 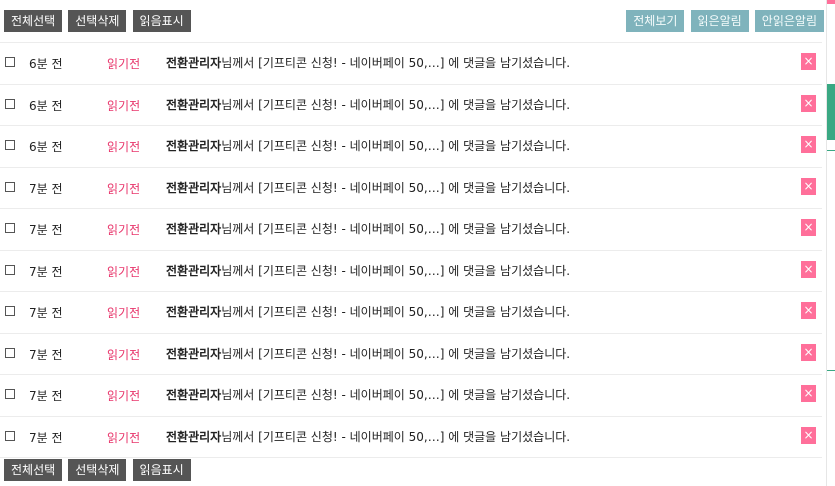 I want to click on view-all-button: 전체보기, so click(x=655, y=21).